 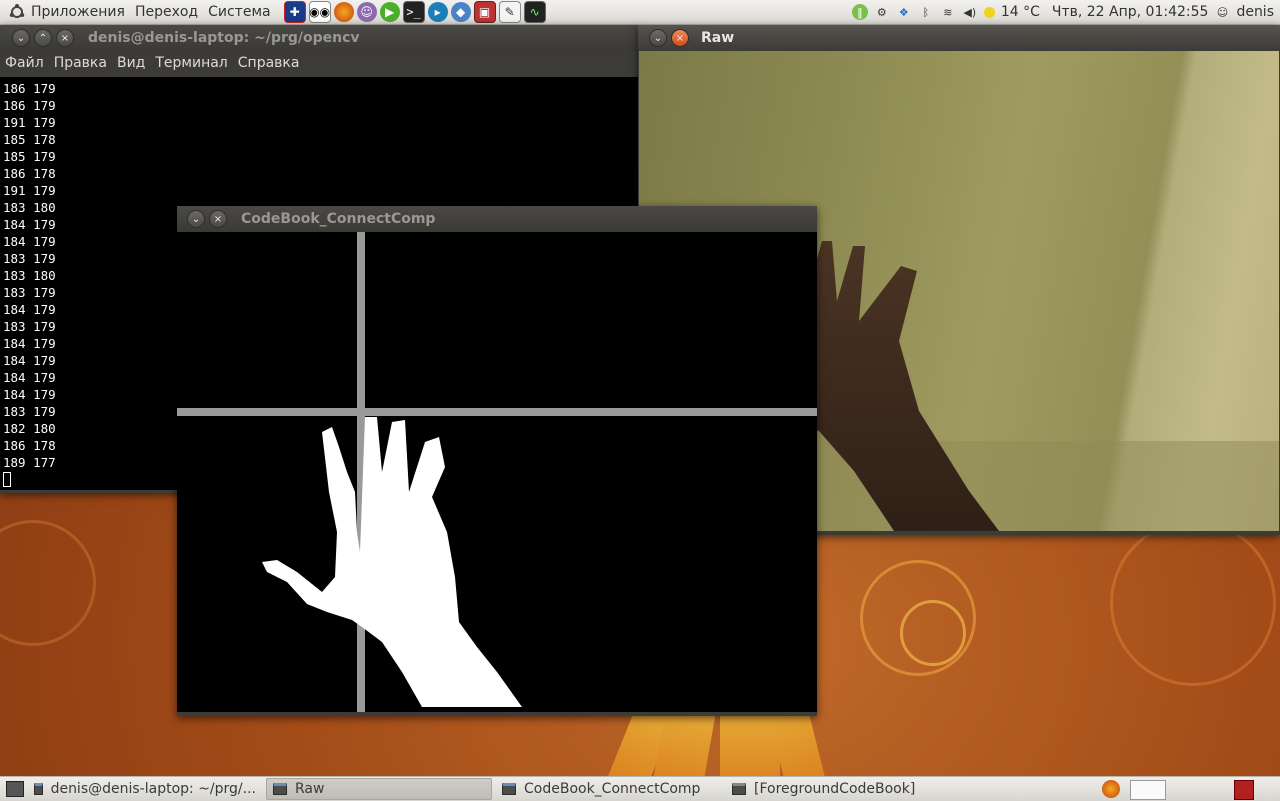 I want to click on raw-titlebar: ⌄ × Raw, so click(x=959, y=38).